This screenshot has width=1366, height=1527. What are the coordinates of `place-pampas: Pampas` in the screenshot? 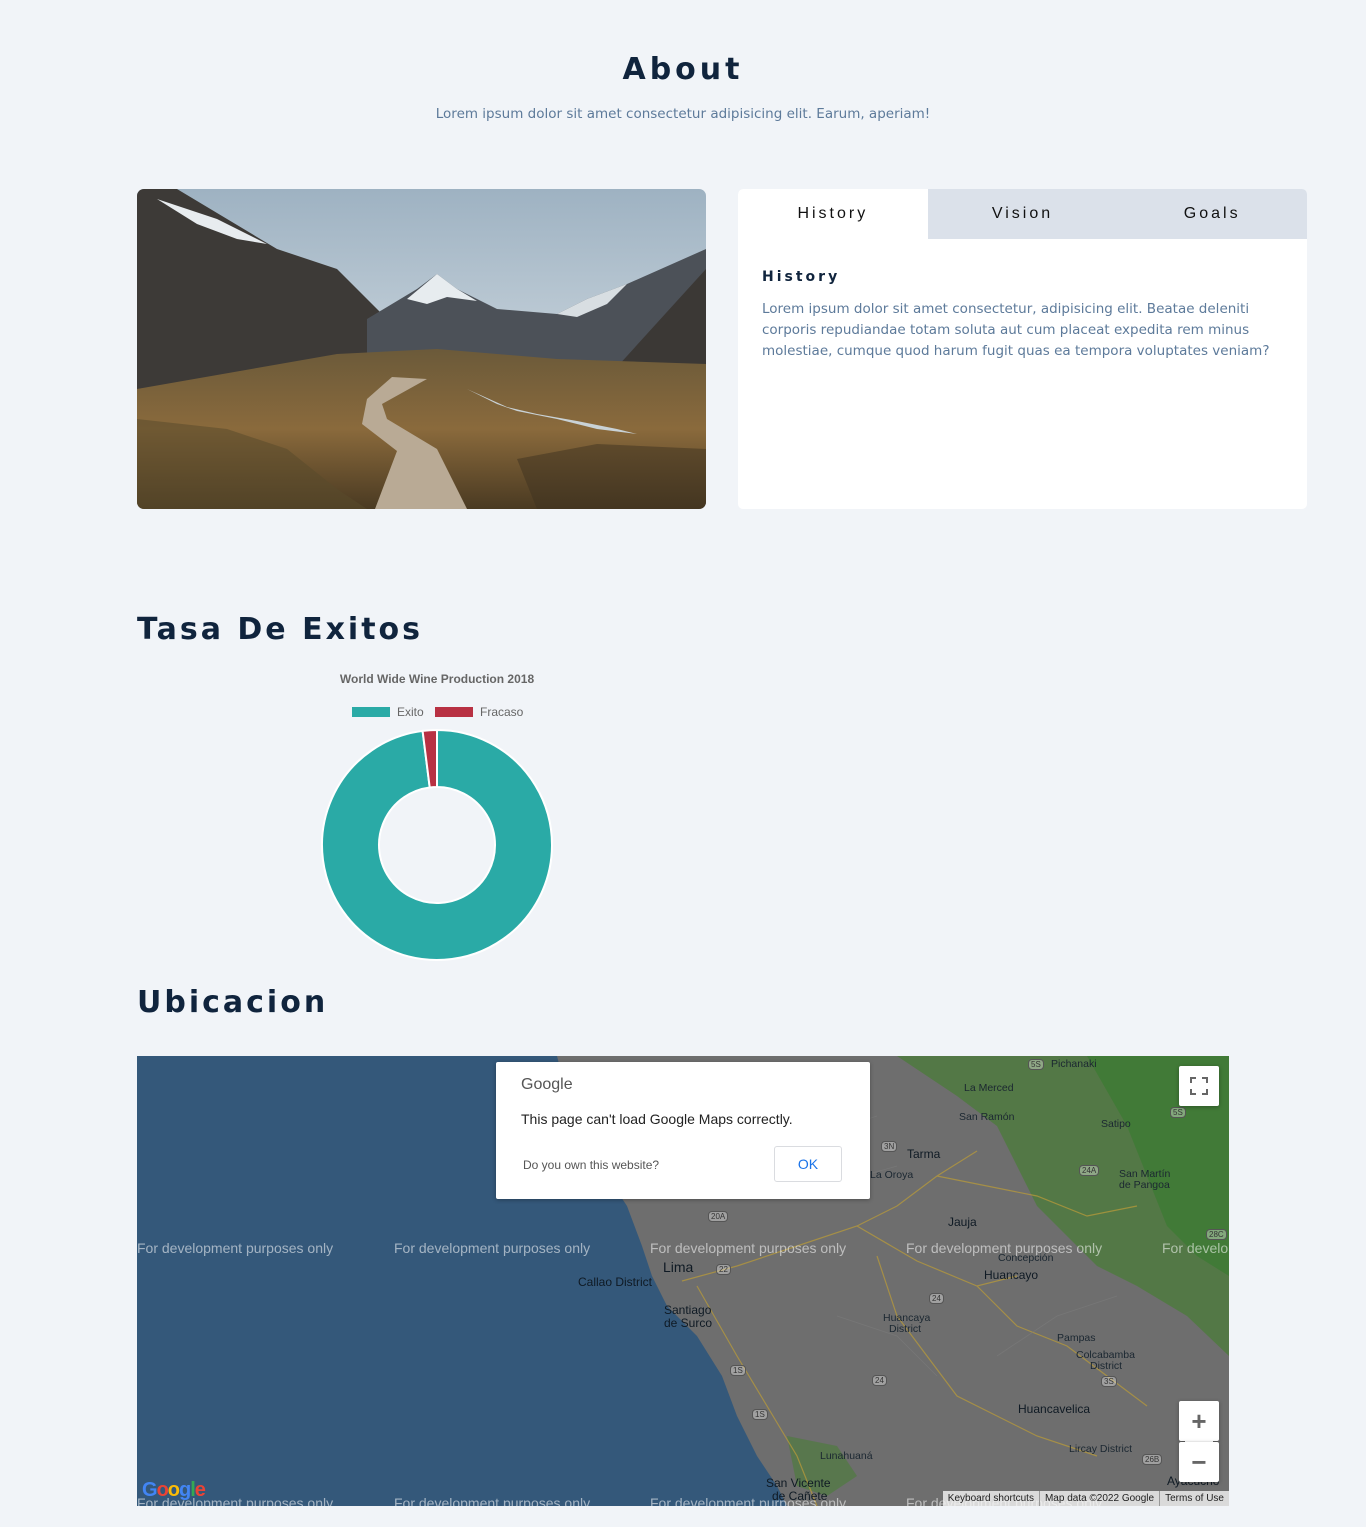 It's located at (1076, 1338).